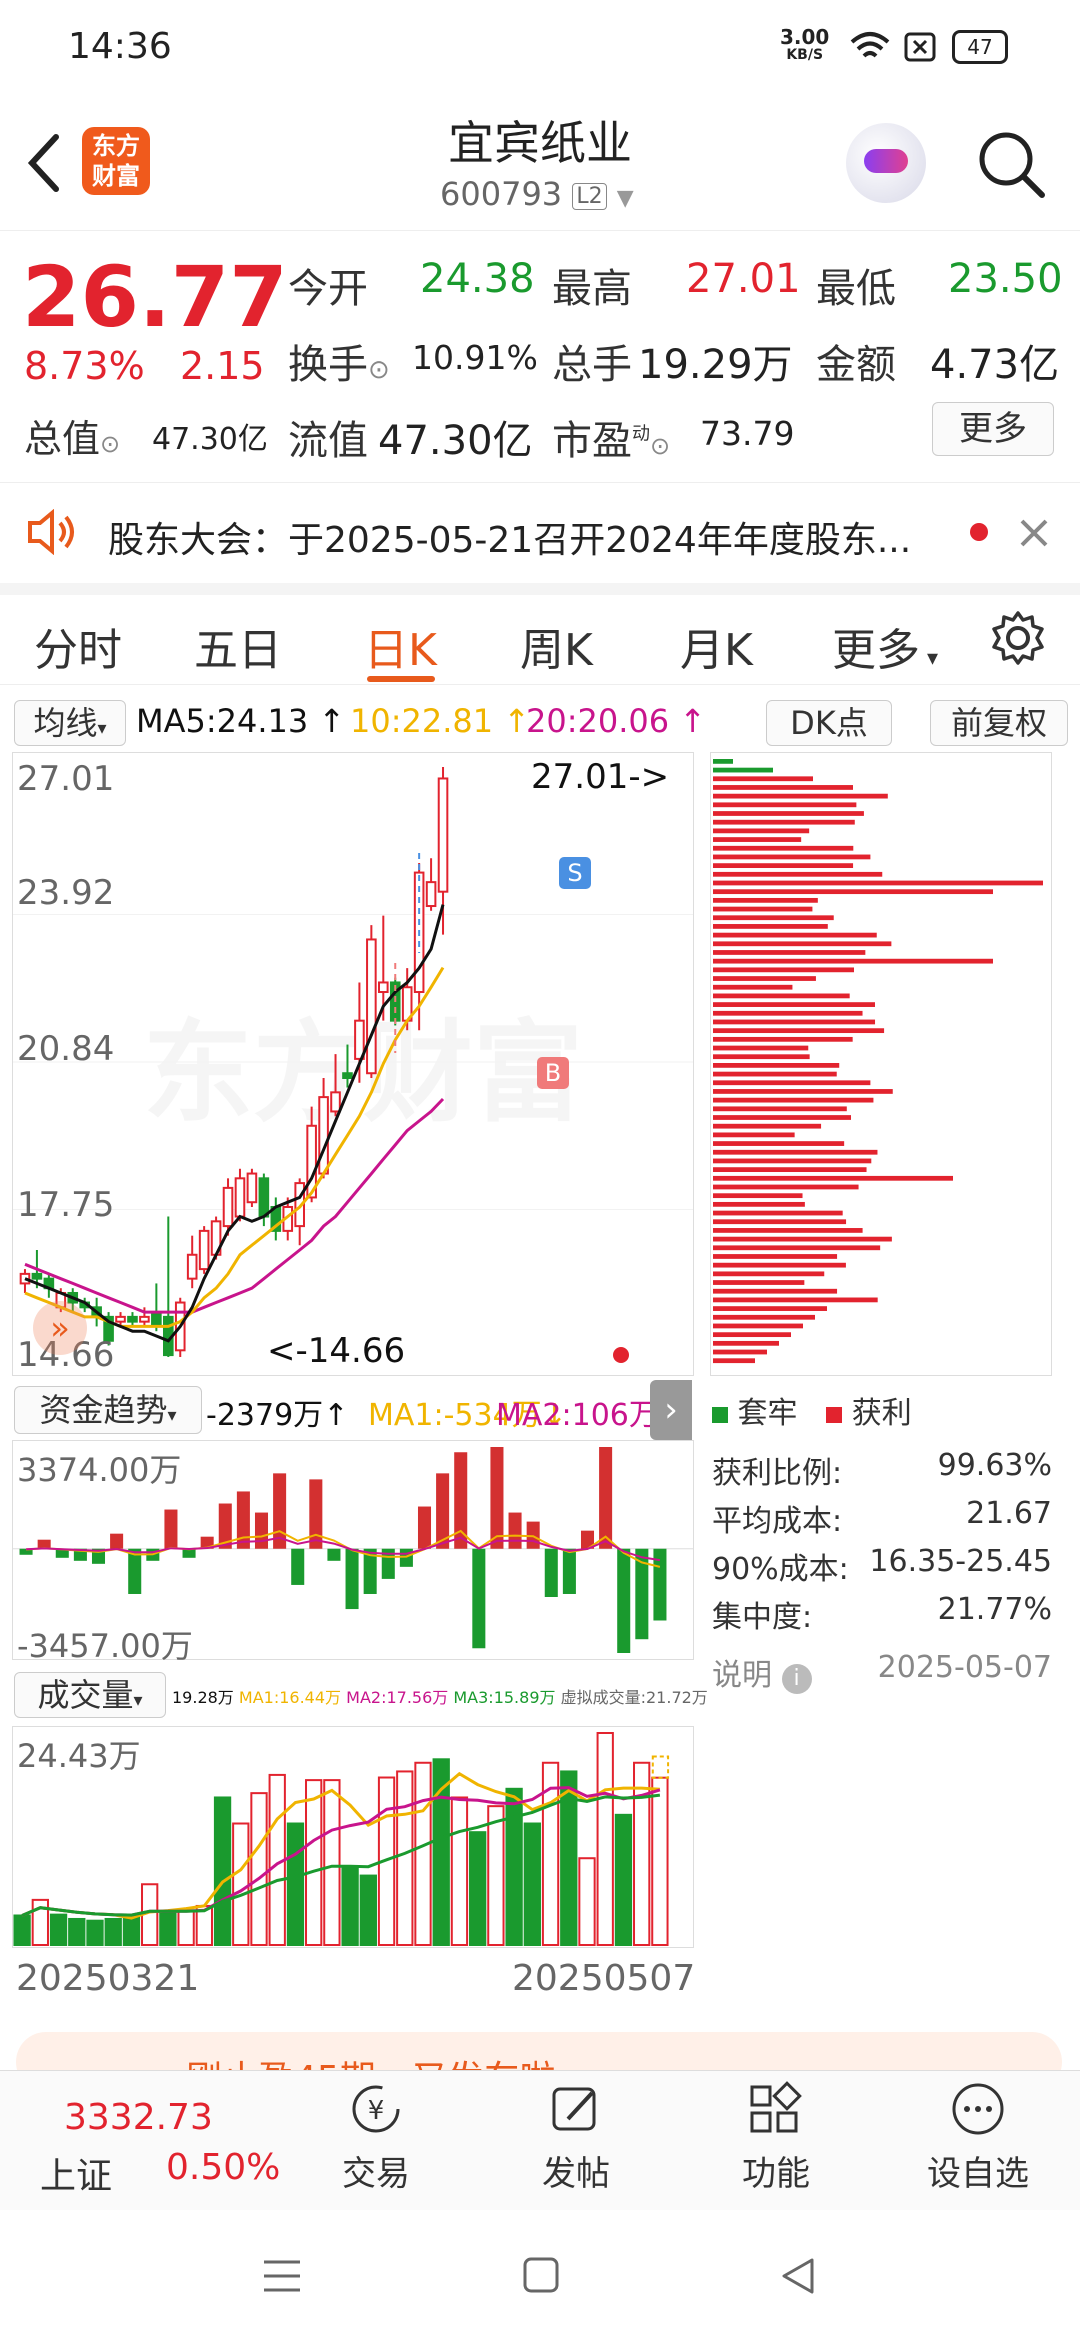 This screenshot has height=2340, width=1080. What do you see at coordinates (60, 1328) in the screenshot?
I see `expand-left-icon: »` at bounding box center [60, 1328].